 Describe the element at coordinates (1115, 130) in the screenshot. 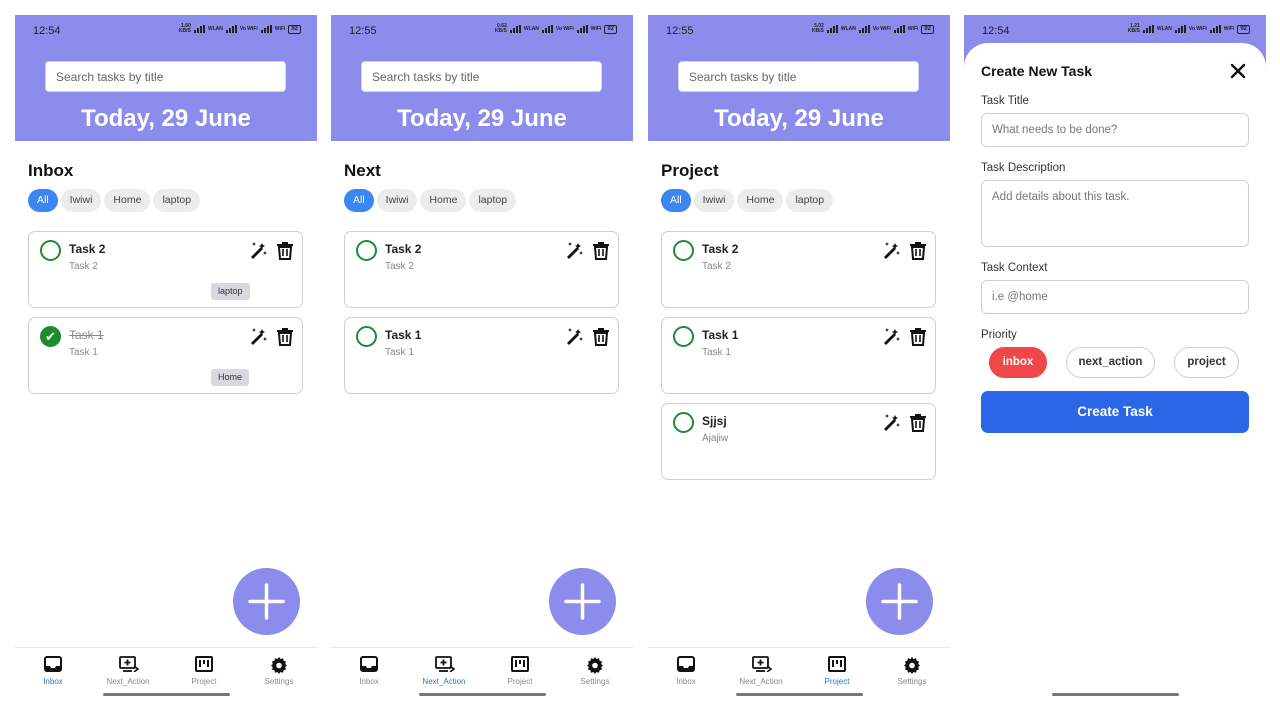

I see `task-title-input: What needs to be done?` at that location.